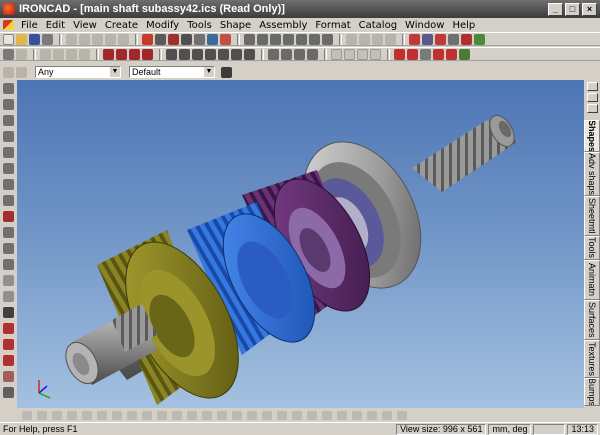  I want to click on rectangle-icon, so click(71, 54).